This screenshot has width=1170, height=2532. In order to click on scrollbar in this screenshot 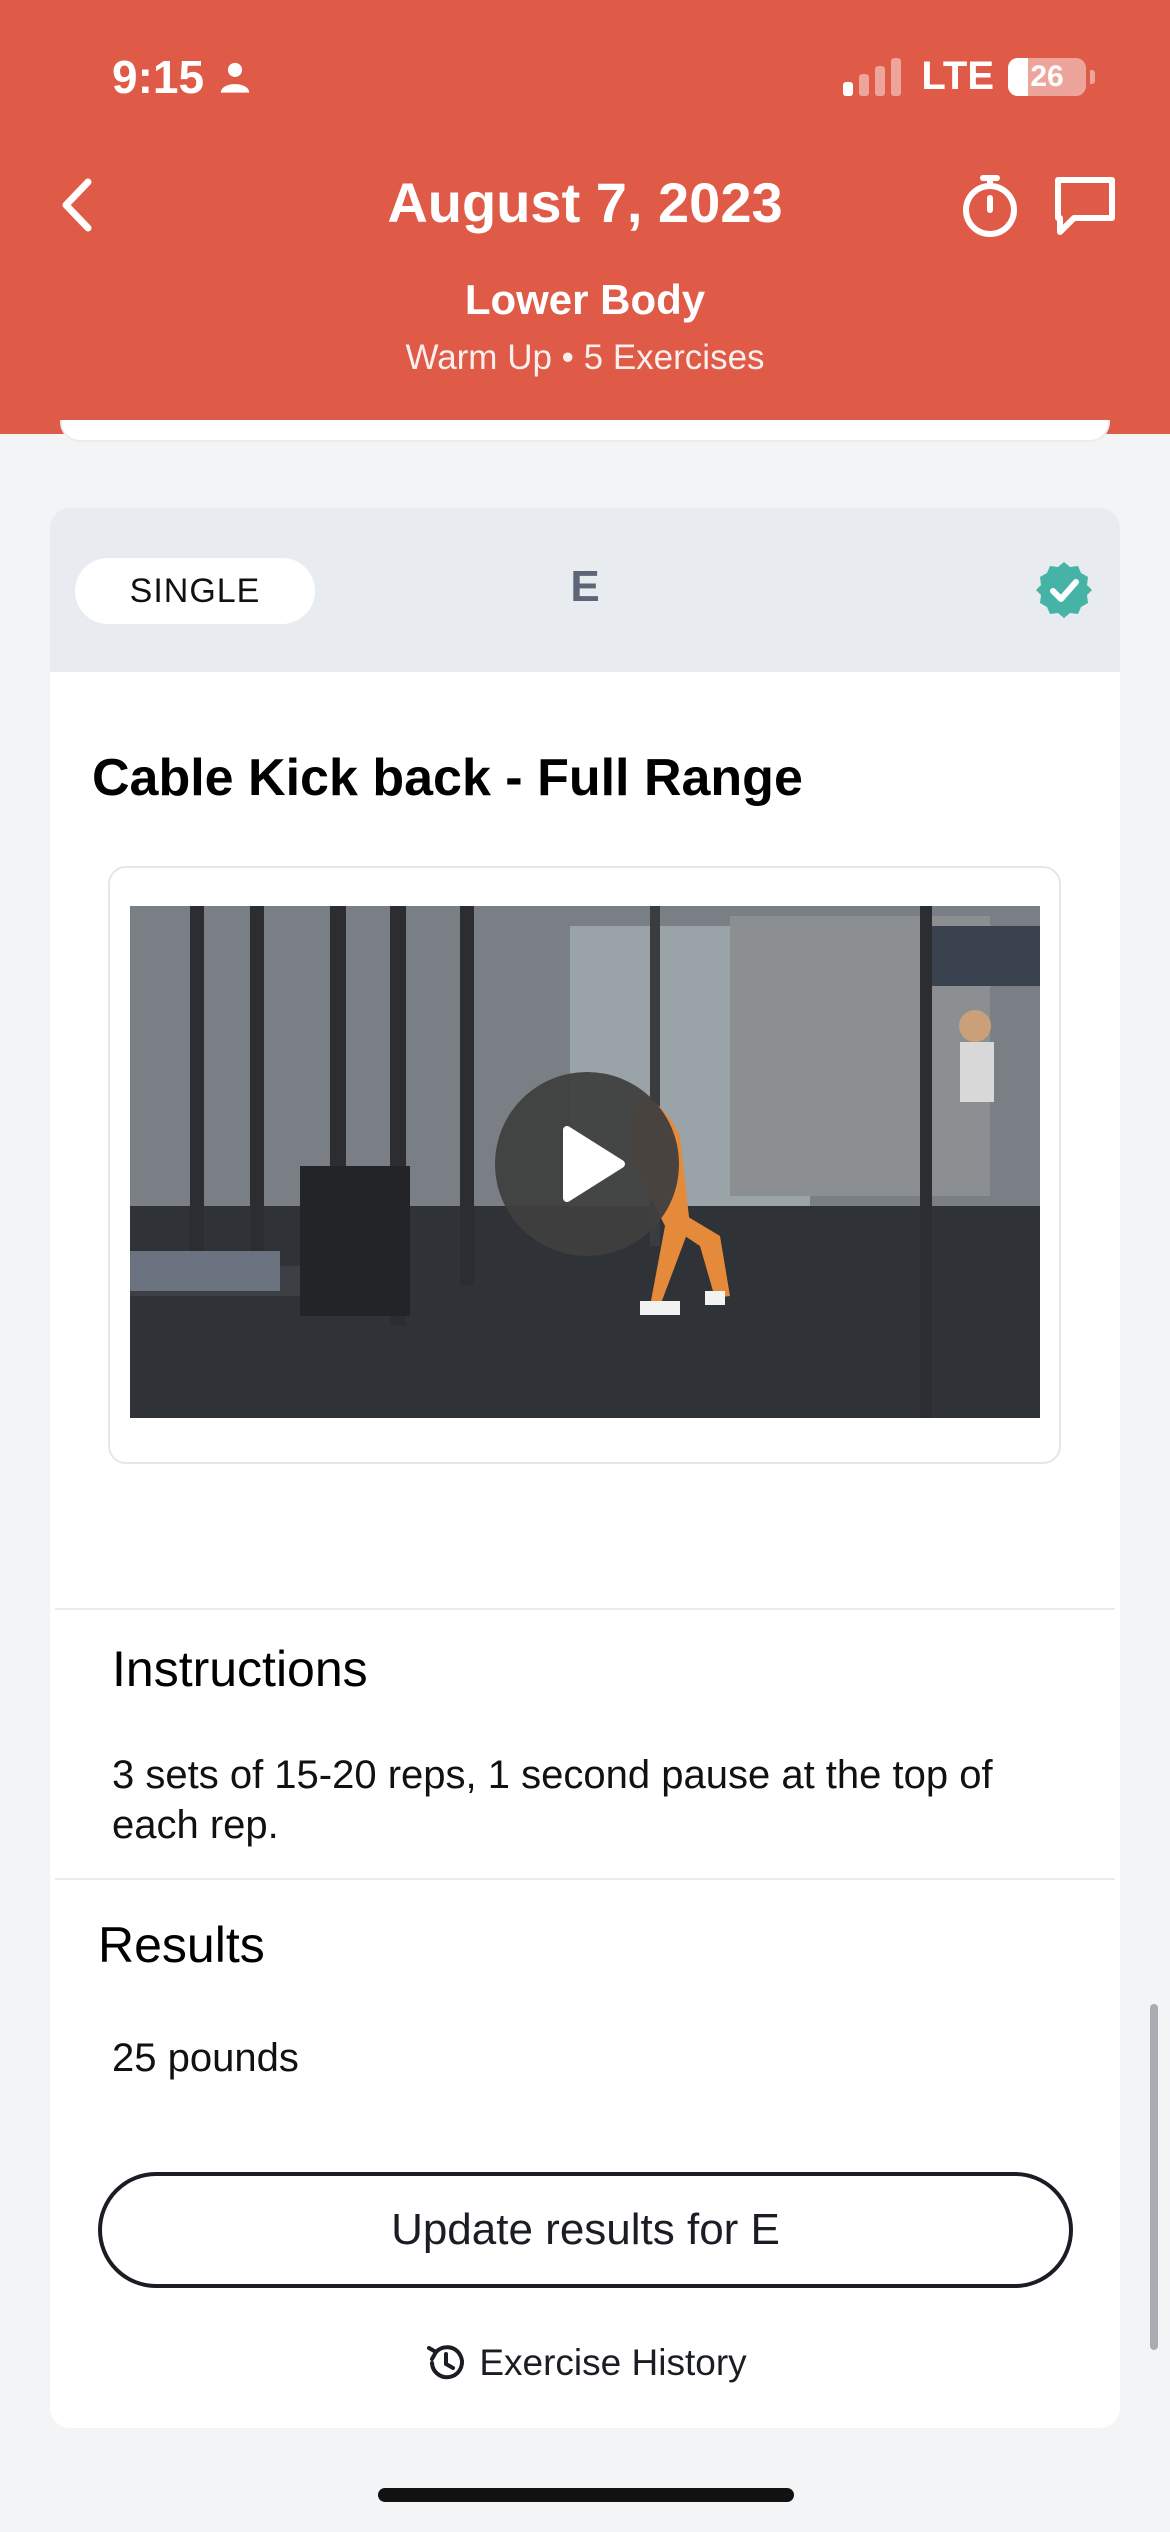, I will do `click(1154, 2177)`.